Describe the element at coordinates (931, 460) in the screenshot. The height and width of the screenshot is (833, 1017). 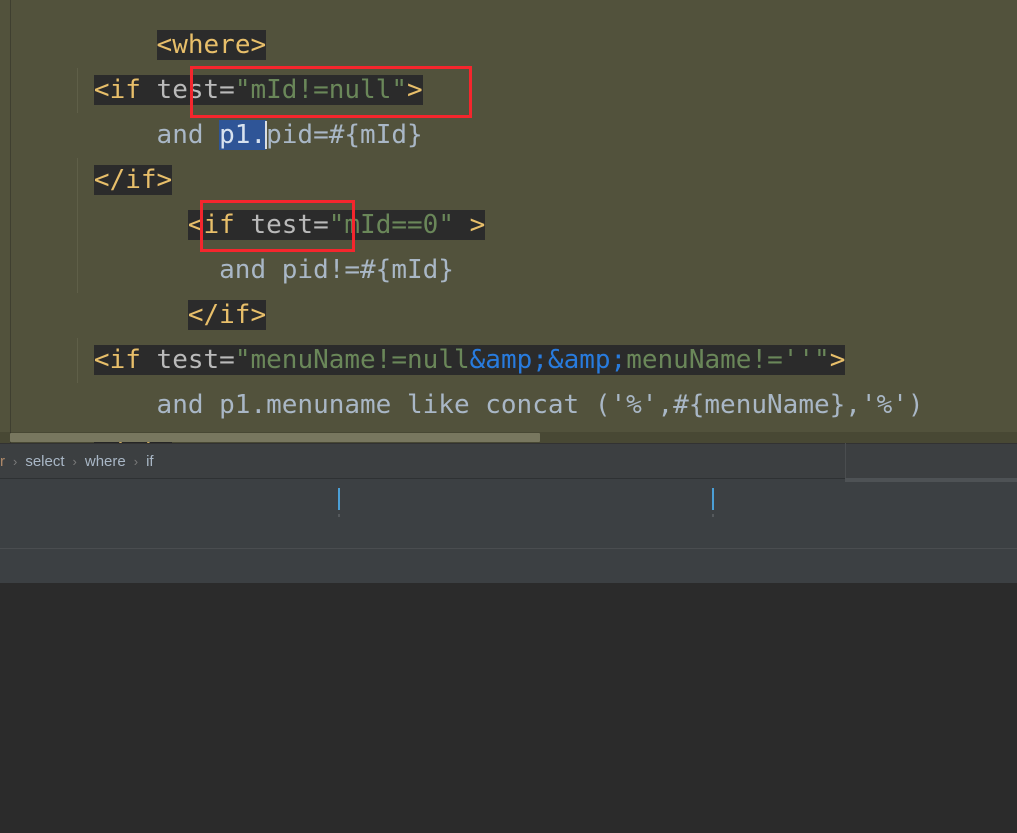
I see `breadcrumb-right-divider` at that location.